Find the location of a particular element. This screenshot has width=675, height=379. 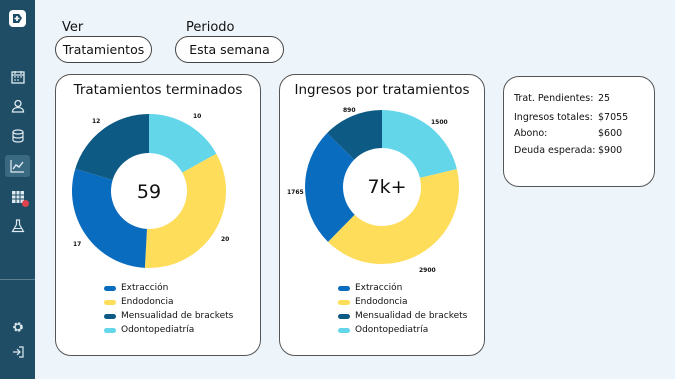

notification-dot is located at coordinates (25, 203).